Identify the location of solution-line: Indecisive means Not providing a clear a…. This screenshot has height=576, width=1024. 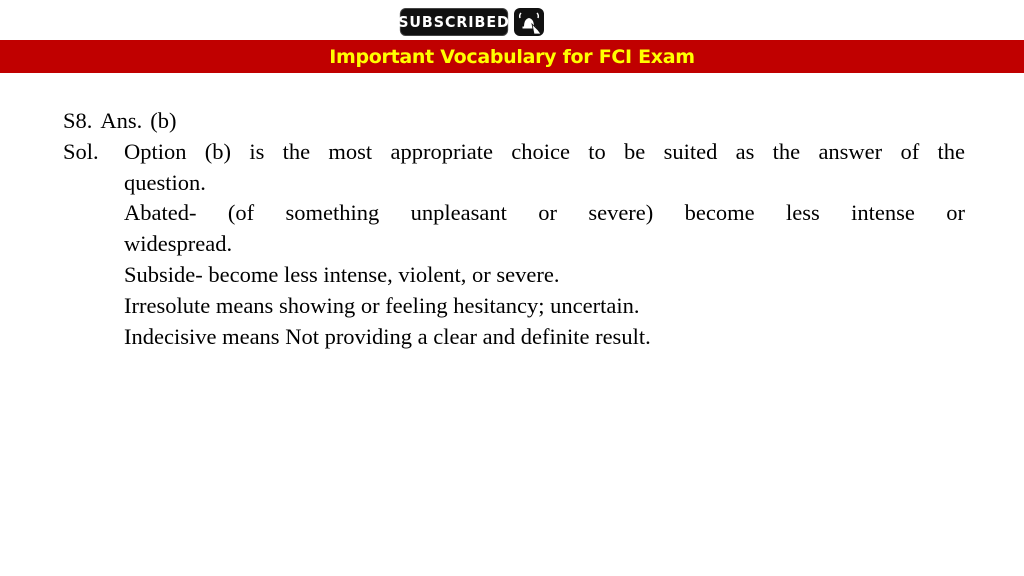
(387, 336).